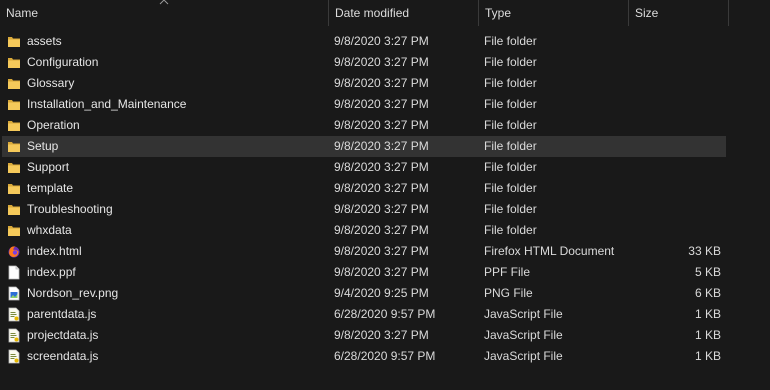 This screenshot has height=390, width=770. Describe the element at coordinates (51, 272) in the screenshot. I see `file-name: index.ppf` at that location.